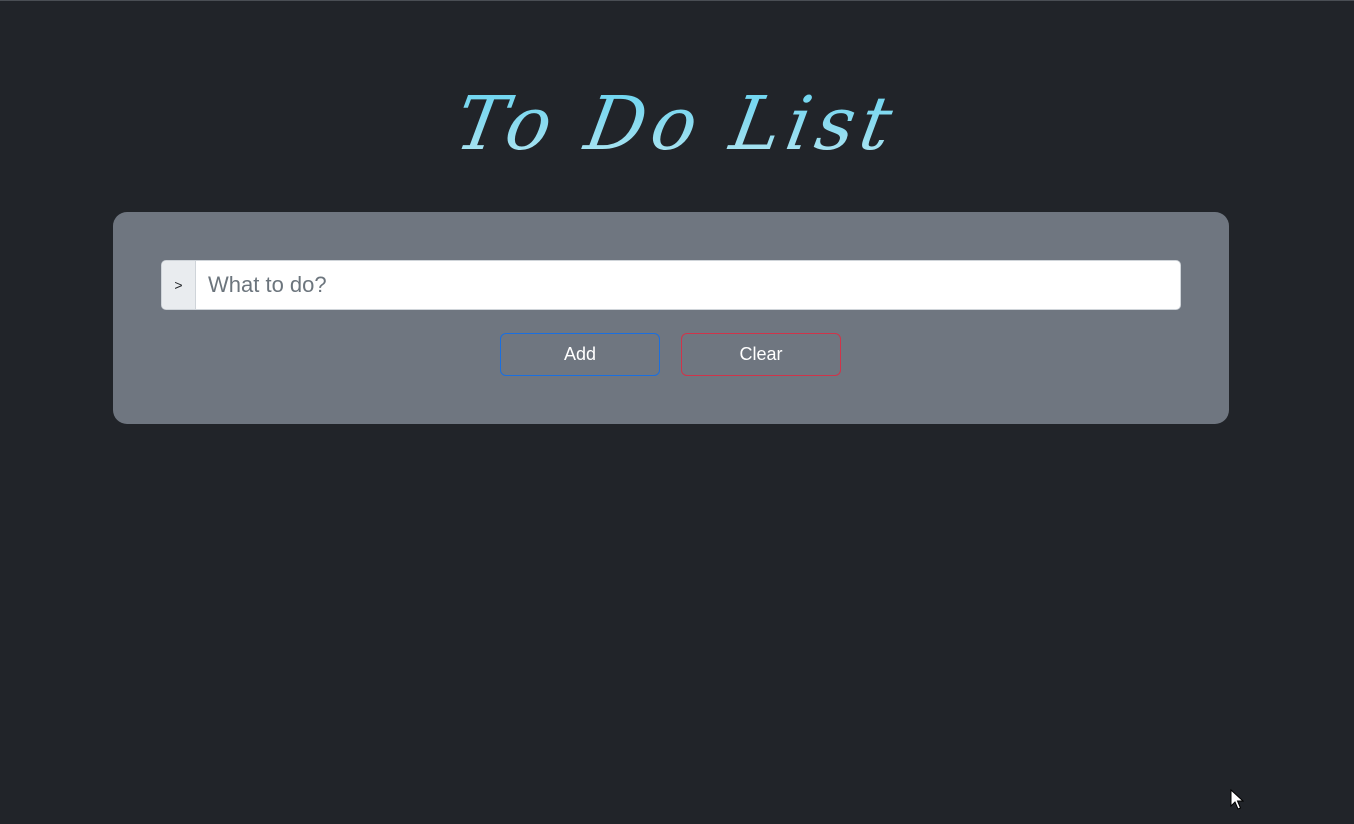  I want to click on input-prefix: >, so click(179, 285).